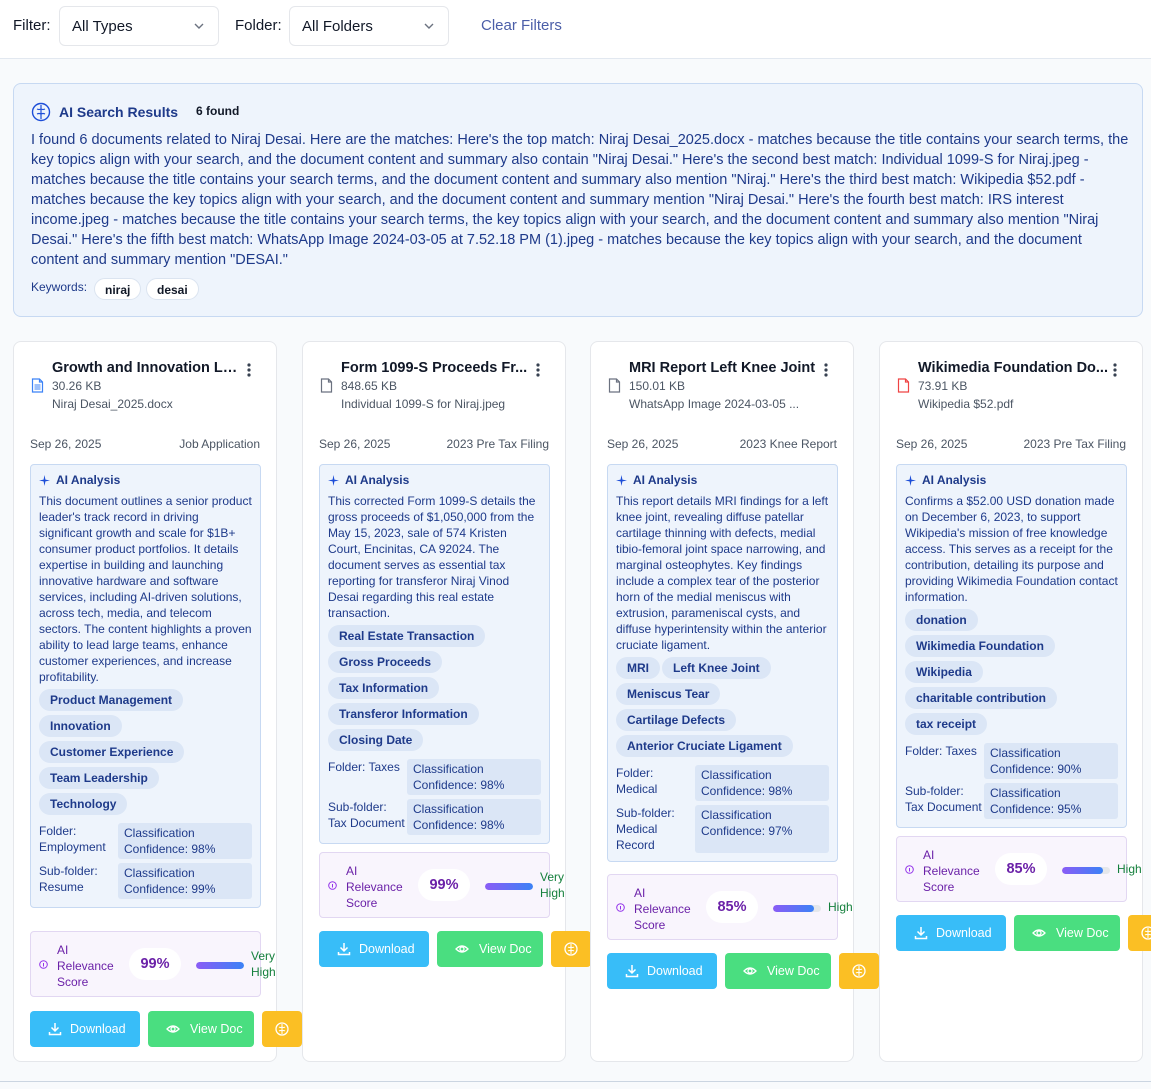 The image size is (1151, 1089). What do you see at coordinates (403, 714) in the screenshot?
I see `topic-tag: Transferor Information` at bounding box center [403, 714].